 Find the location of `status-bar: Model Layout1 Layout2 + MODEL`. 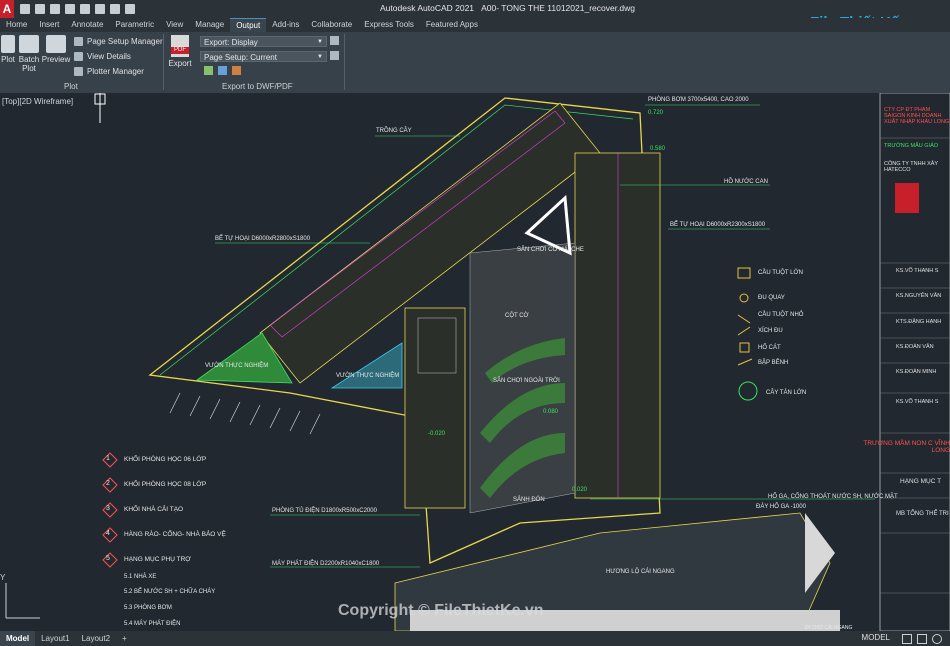

status-bar: Model Layout1 Layout2 + MODEL is located at coordinates (475, 638).